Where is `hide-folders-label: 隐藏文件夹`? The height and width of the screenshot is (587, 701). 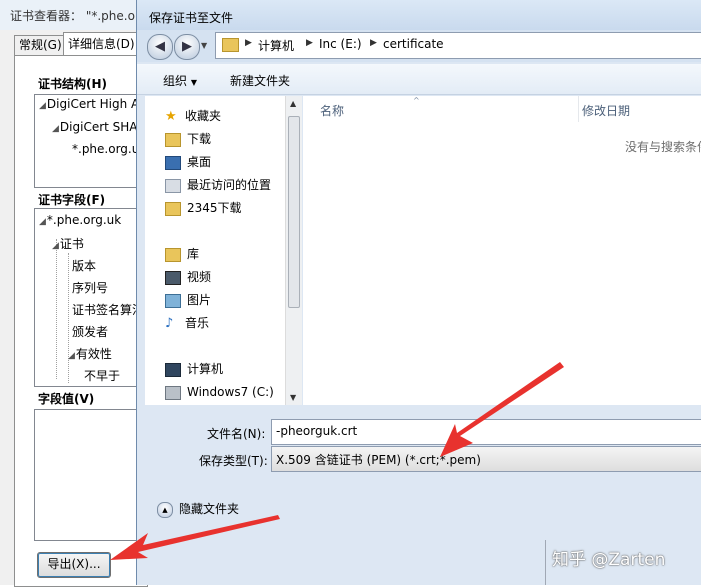
hide-folders-label: 隐藏文件夹 is located at coordinates (209, 509).